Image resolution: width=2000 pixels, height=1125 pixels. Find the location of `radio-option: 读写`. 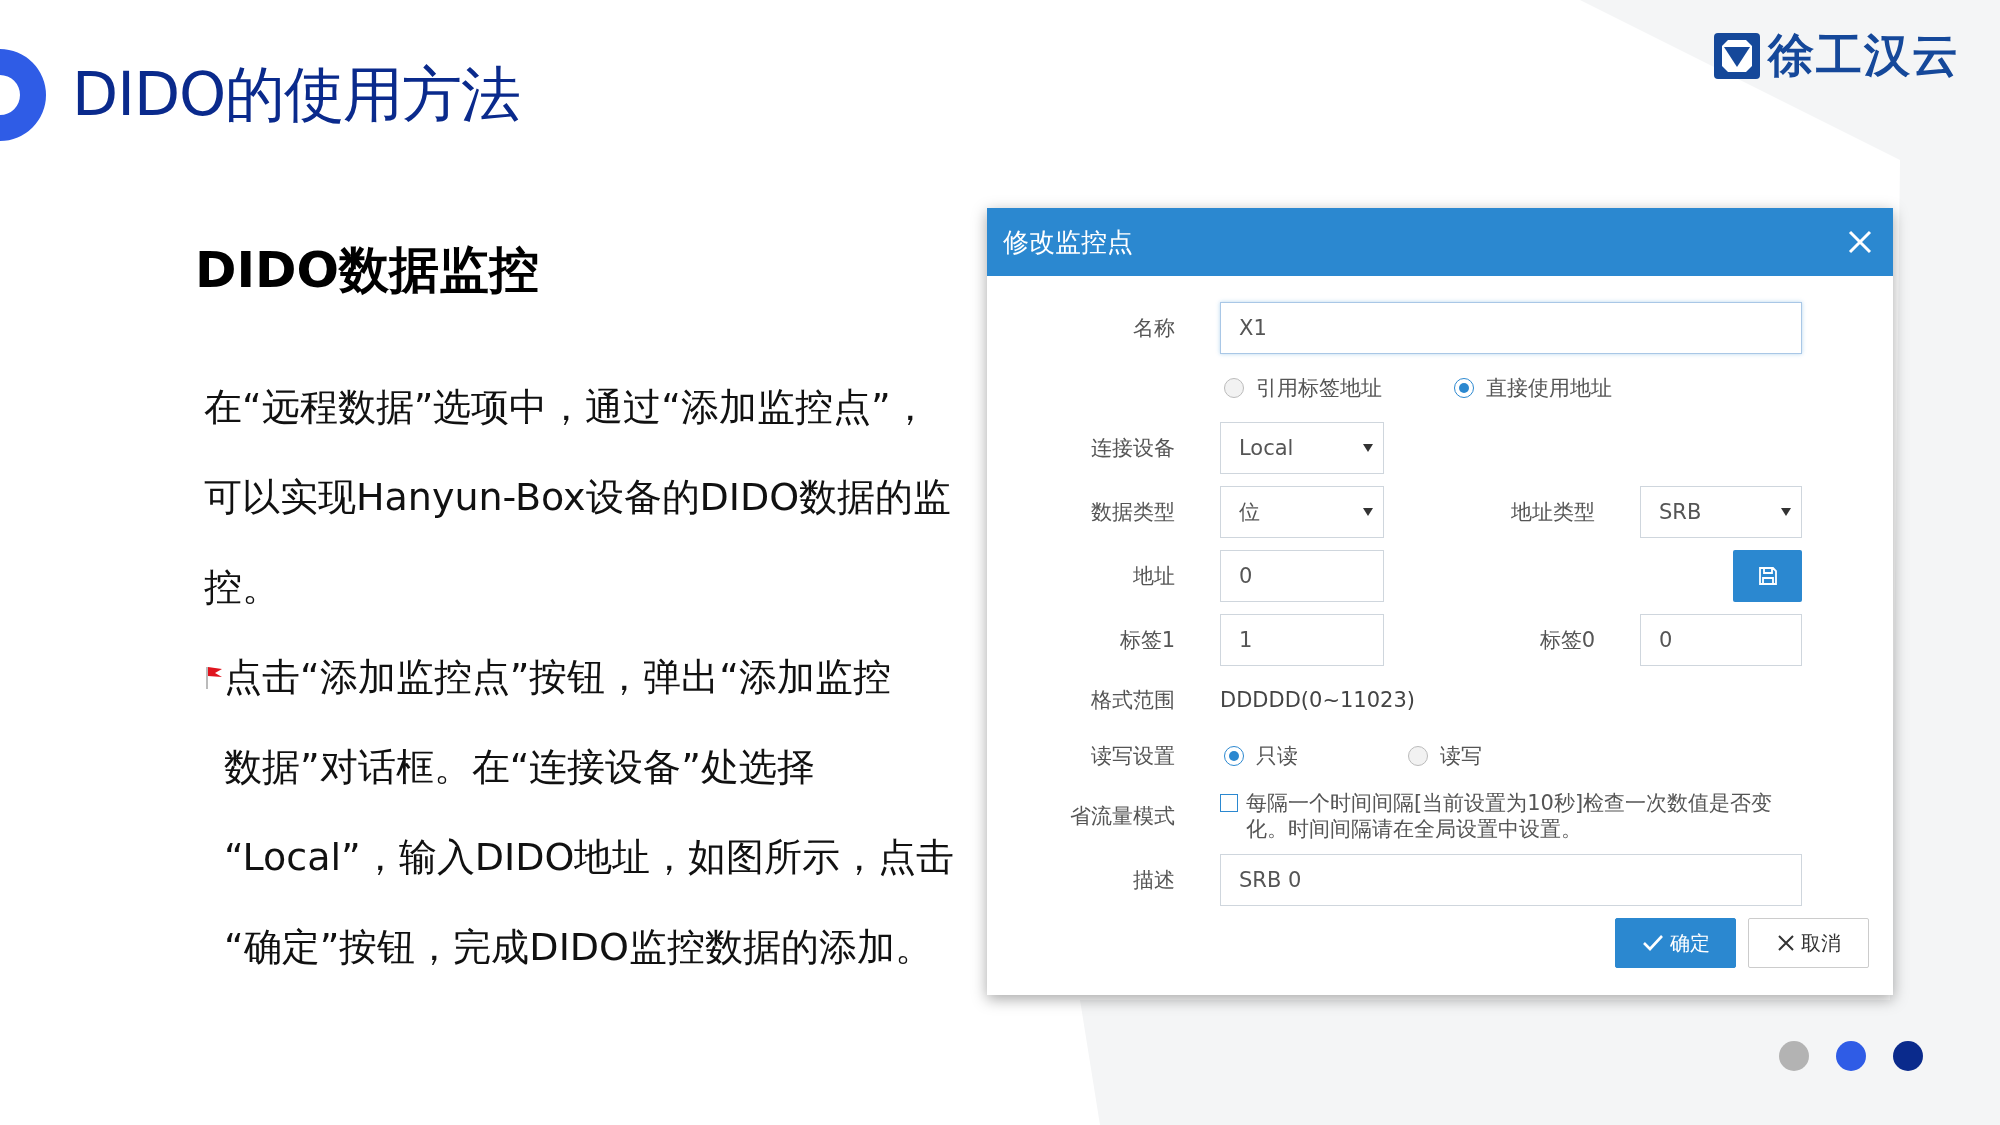

radio-option: 读写 is located at coordinates (1445, 756).